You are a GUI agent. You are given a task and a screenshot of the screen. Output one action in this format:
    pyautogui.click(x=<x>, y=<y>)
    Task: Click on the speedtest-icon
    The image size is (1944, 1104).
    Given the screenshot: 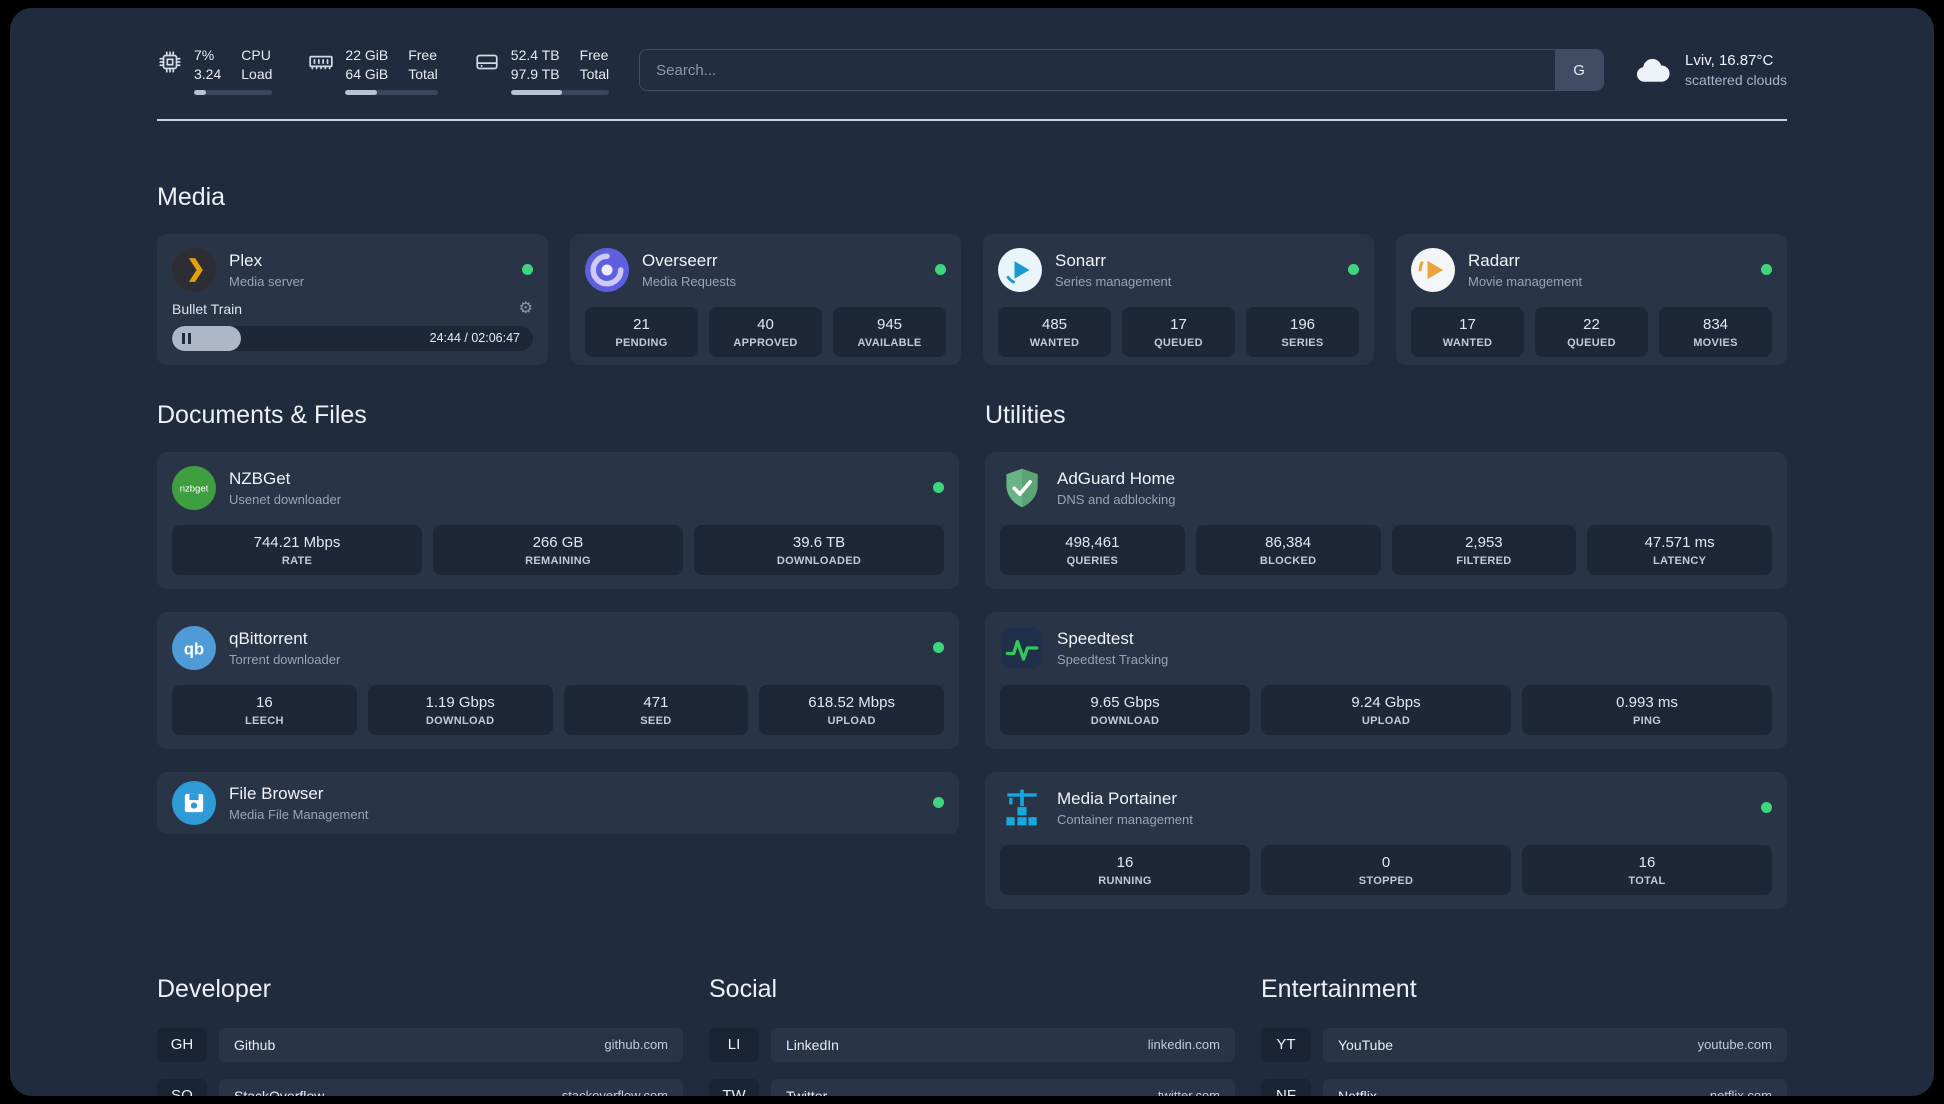 What is the action you would take?
    pyautogui.click(x=1022, y=648)
    